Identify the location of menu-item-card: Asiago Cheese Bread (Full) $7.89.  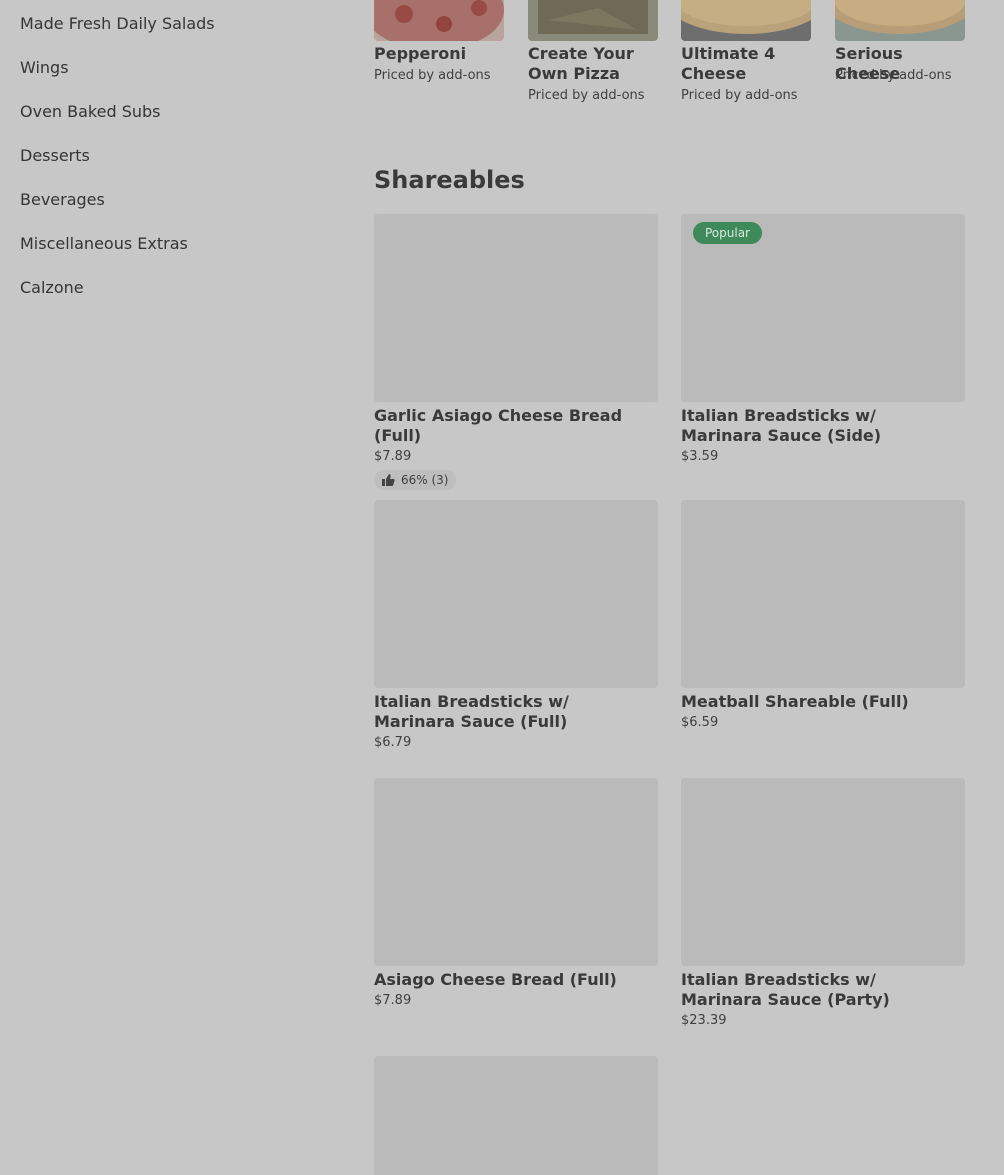
(516, 893).